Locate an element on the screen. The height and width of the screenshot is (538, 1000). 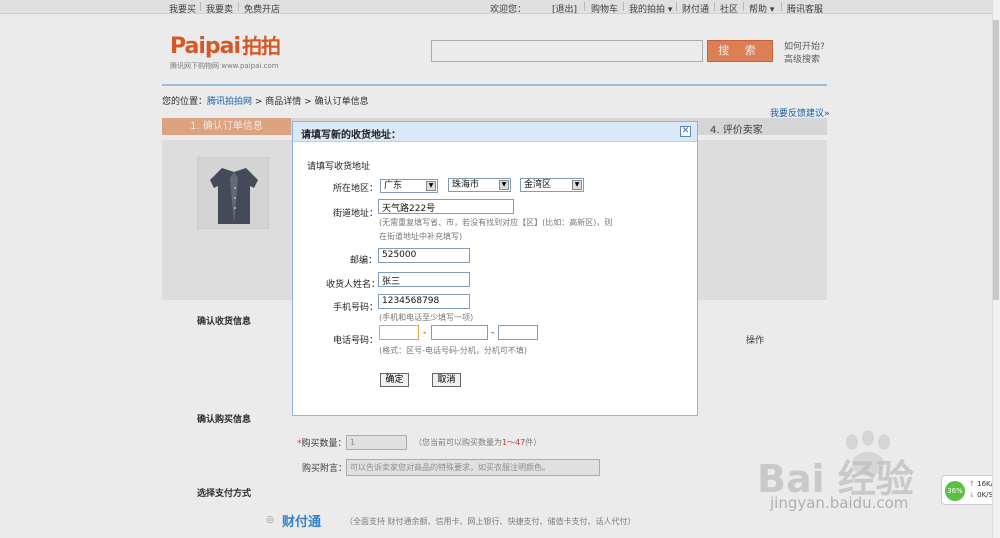
phone-area-input is located at coordinates (399, 332).